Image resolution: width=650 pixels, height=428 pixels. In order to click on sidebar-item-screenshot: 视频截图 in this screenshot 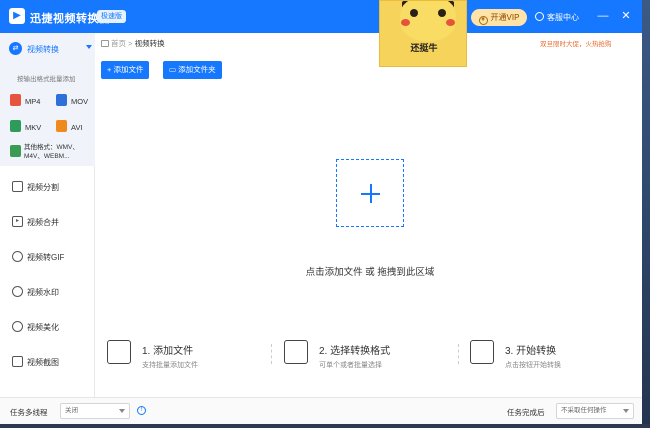, I will do `click(47, 362)`.